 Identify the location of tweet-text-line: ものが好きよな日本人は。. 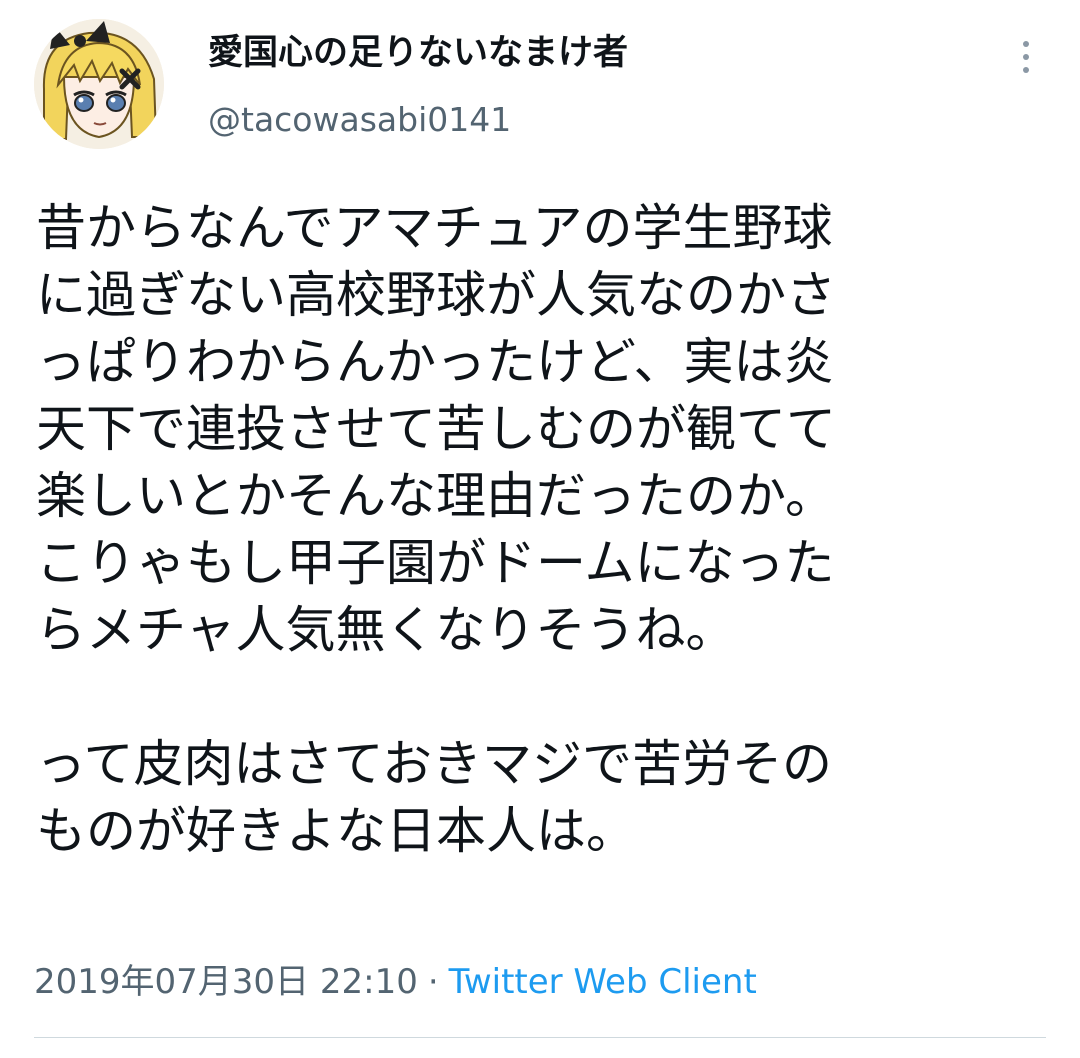
(336, 831).